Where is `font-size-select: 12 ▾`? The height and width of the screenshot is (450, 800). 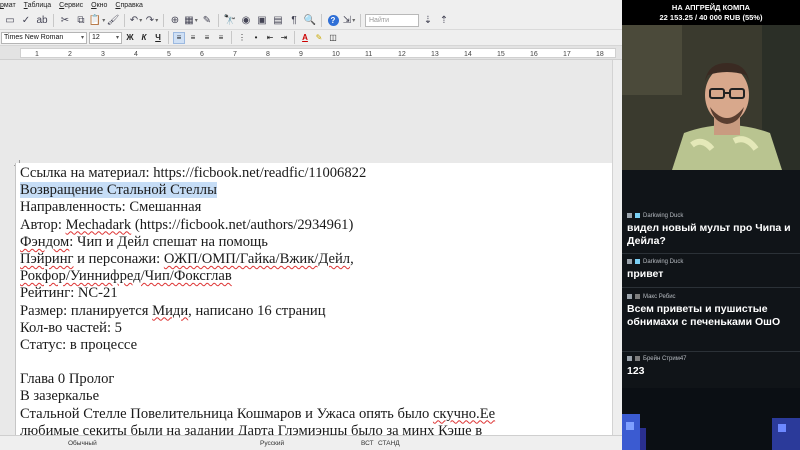
font-size-select: 12 ▾ is located at coordinates (105, 37).